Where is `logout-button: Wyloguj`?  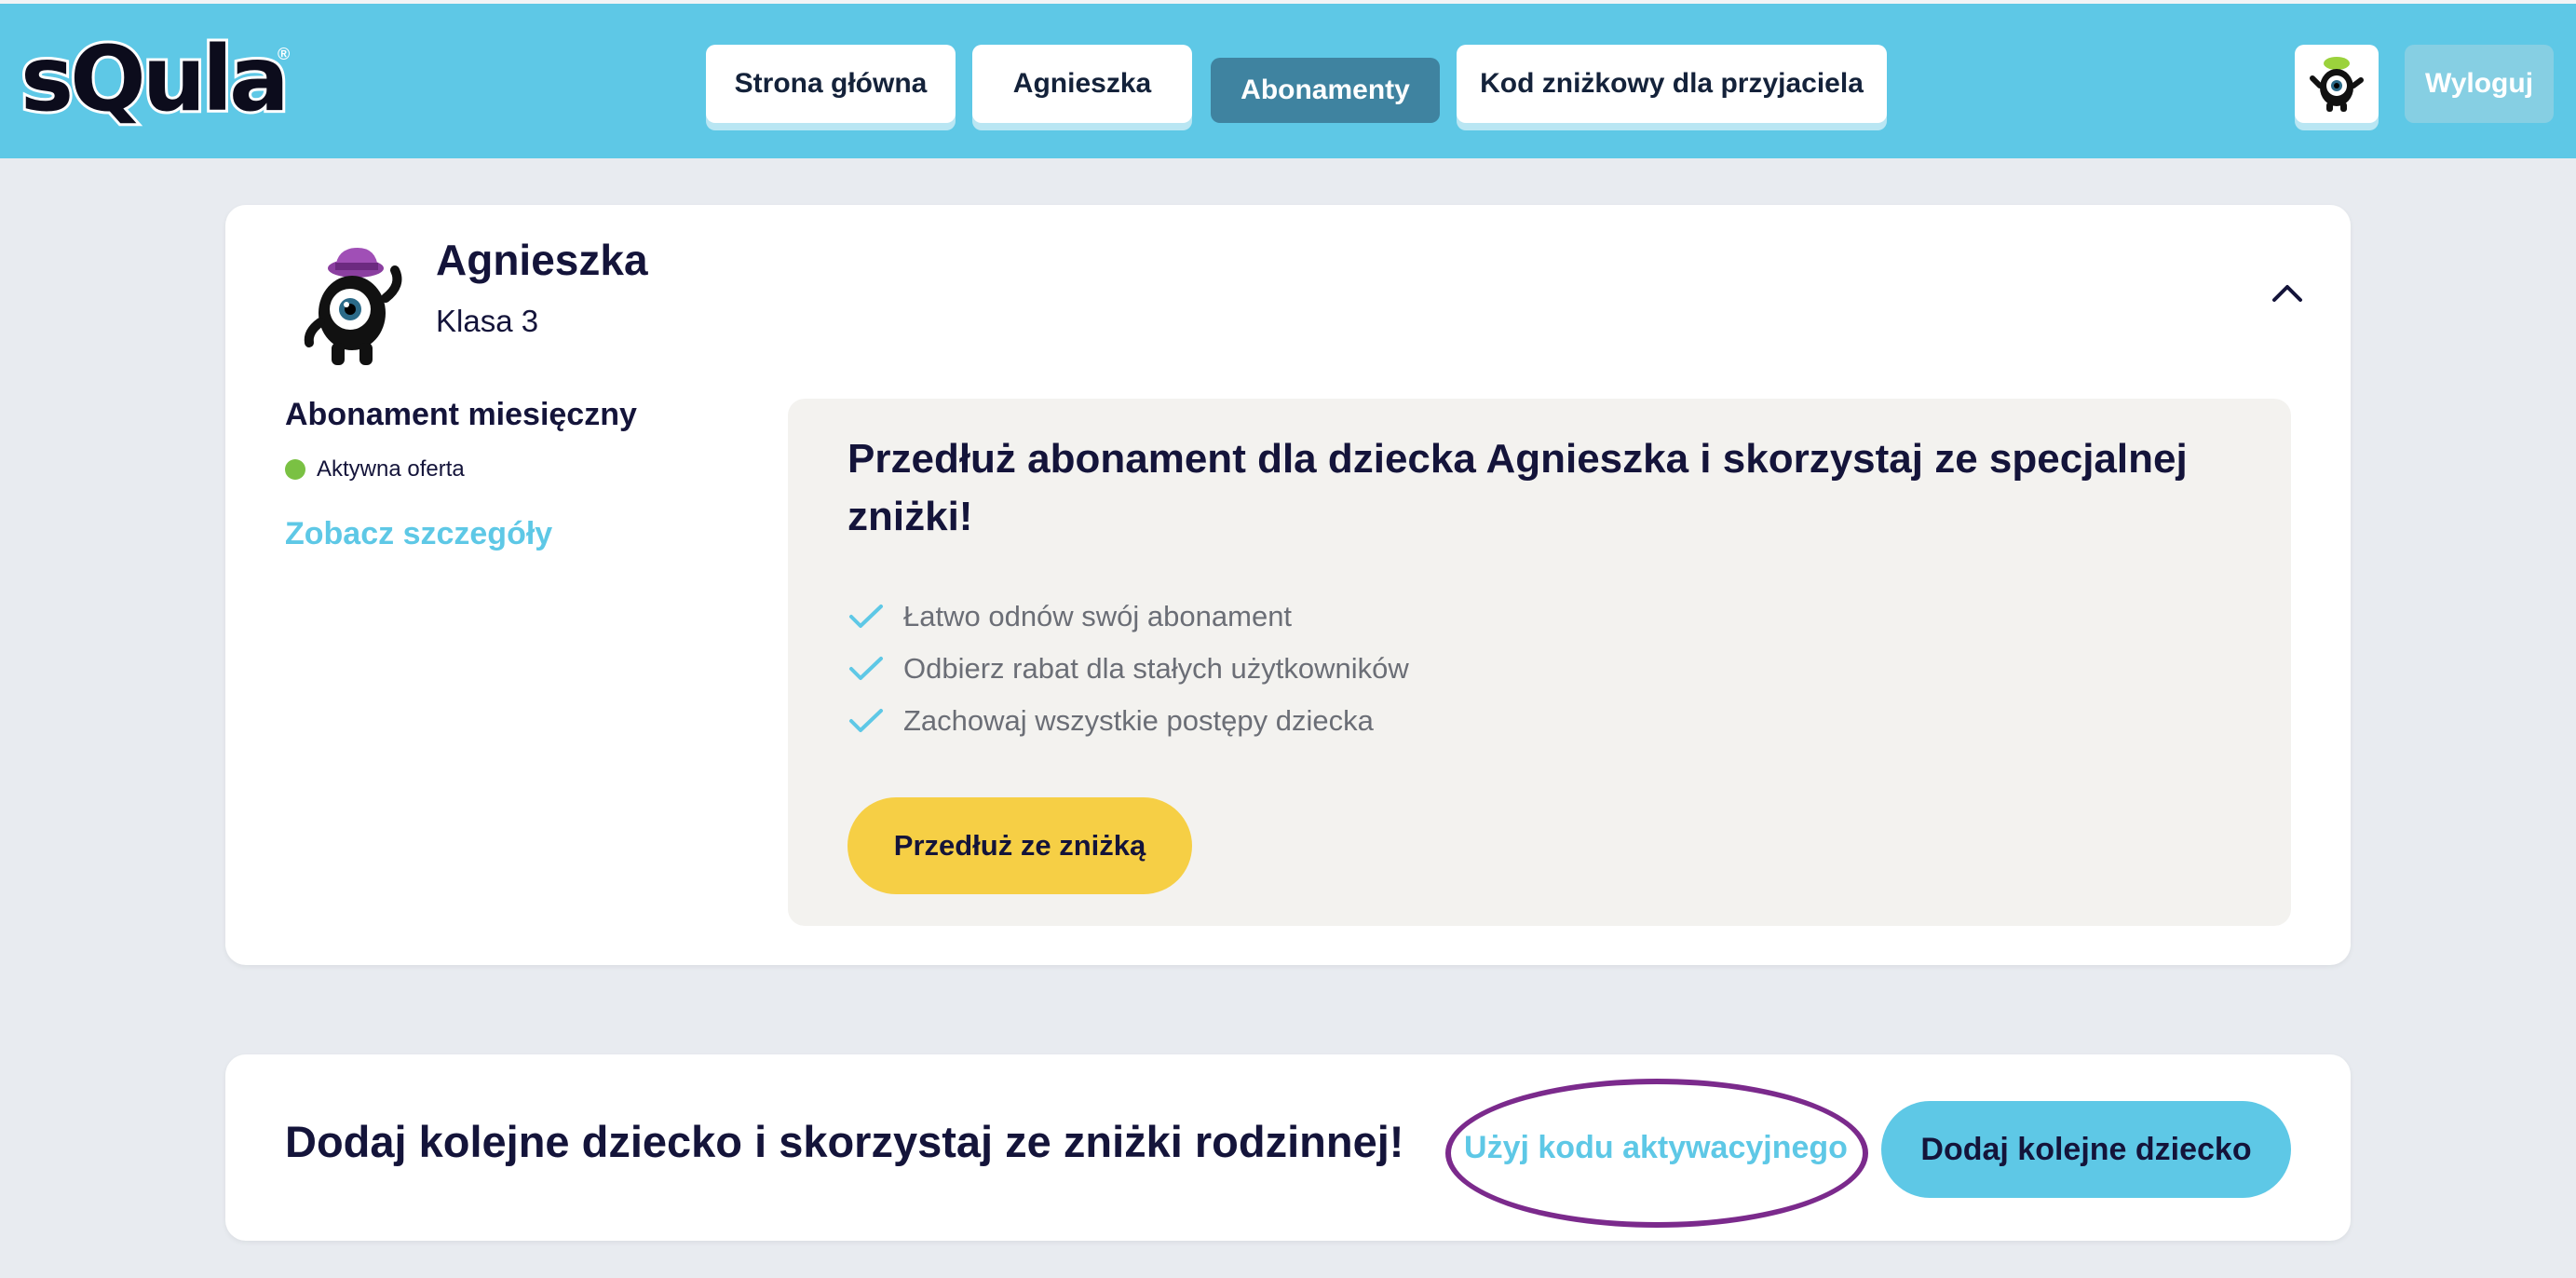 logout-button: Wyloguj is located at coordinates (2479, 84).